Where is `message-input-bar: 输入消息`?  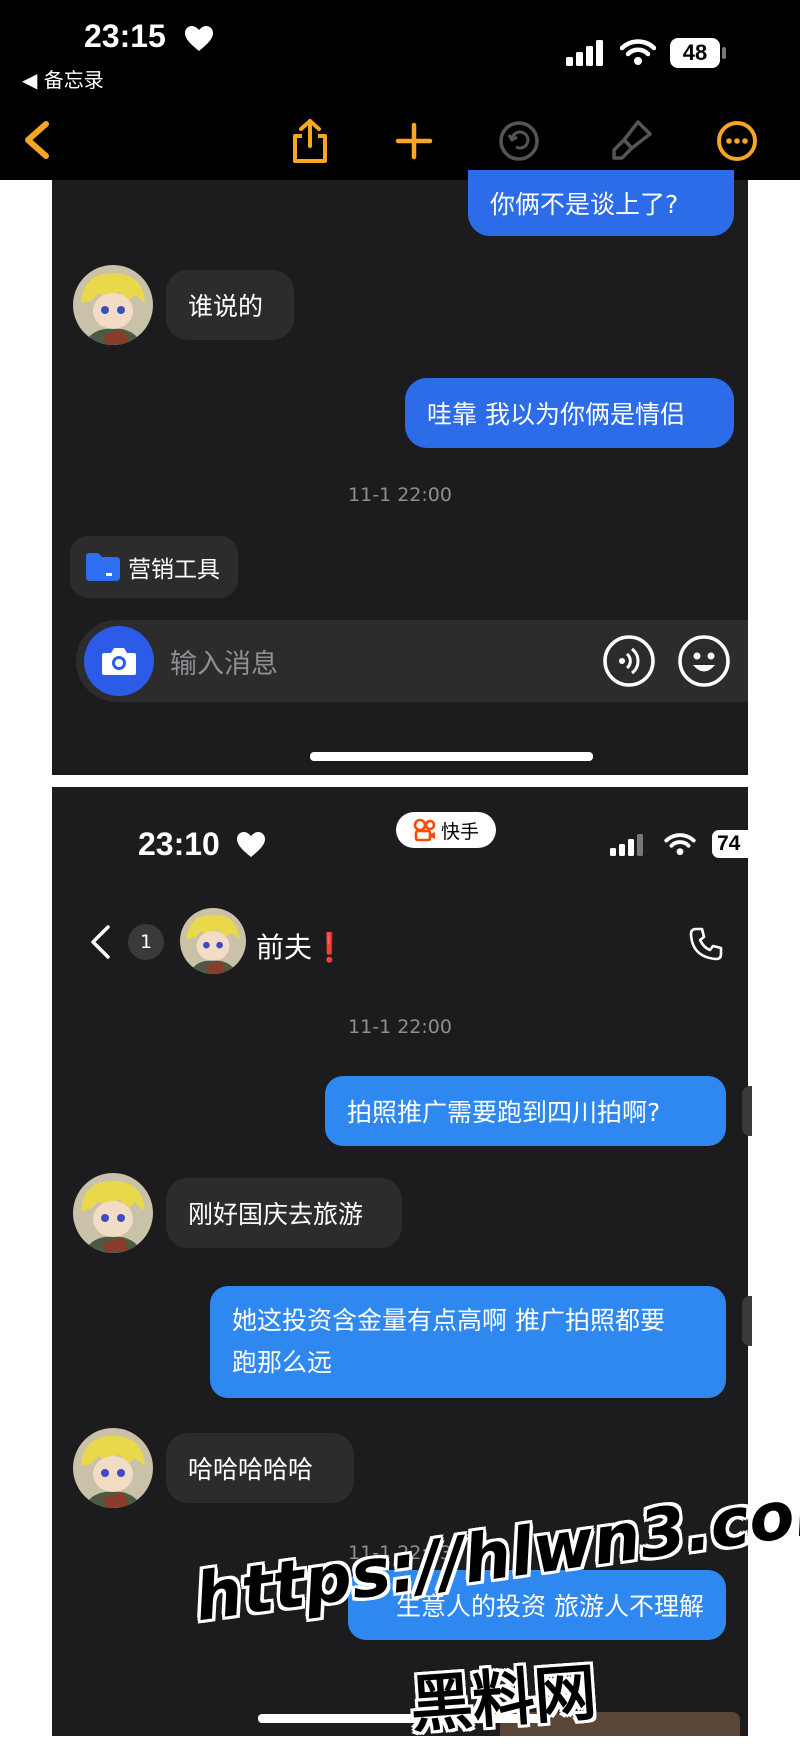 message-input-bar: 输入消息 is located at coordinates (412, 661).